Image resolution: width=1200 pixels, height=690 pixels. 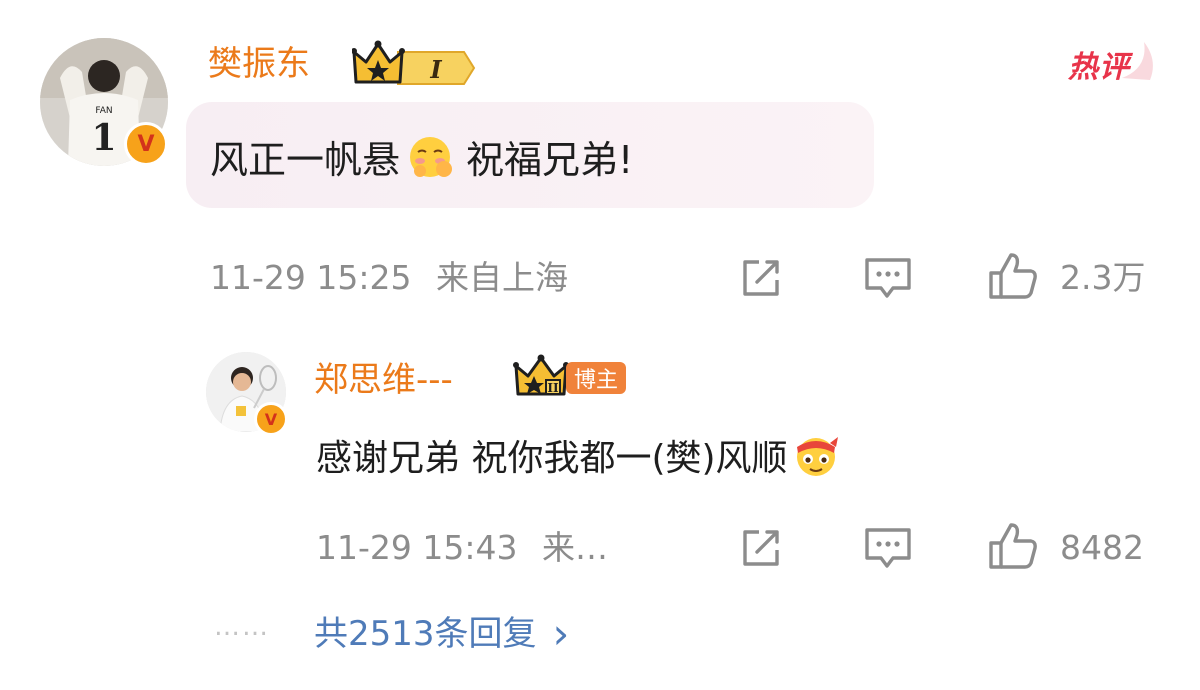 I want to click on thumbs-up-icon, so click(x=1013, y=276).